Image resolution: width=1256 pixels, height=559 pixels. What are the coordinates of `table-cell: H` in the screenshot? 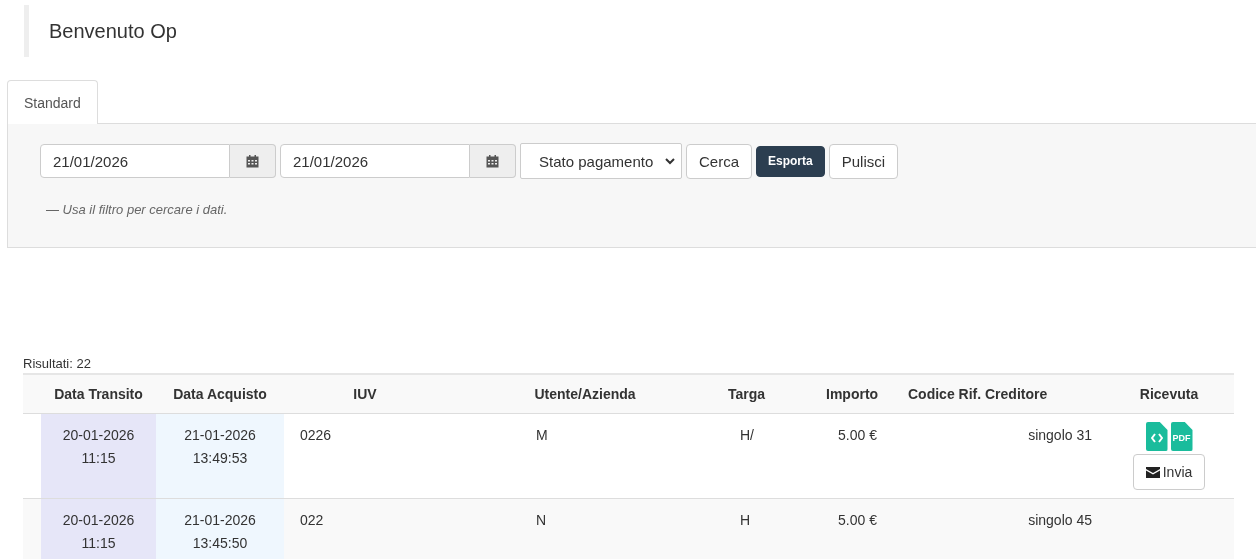 It's located at (745, 520).